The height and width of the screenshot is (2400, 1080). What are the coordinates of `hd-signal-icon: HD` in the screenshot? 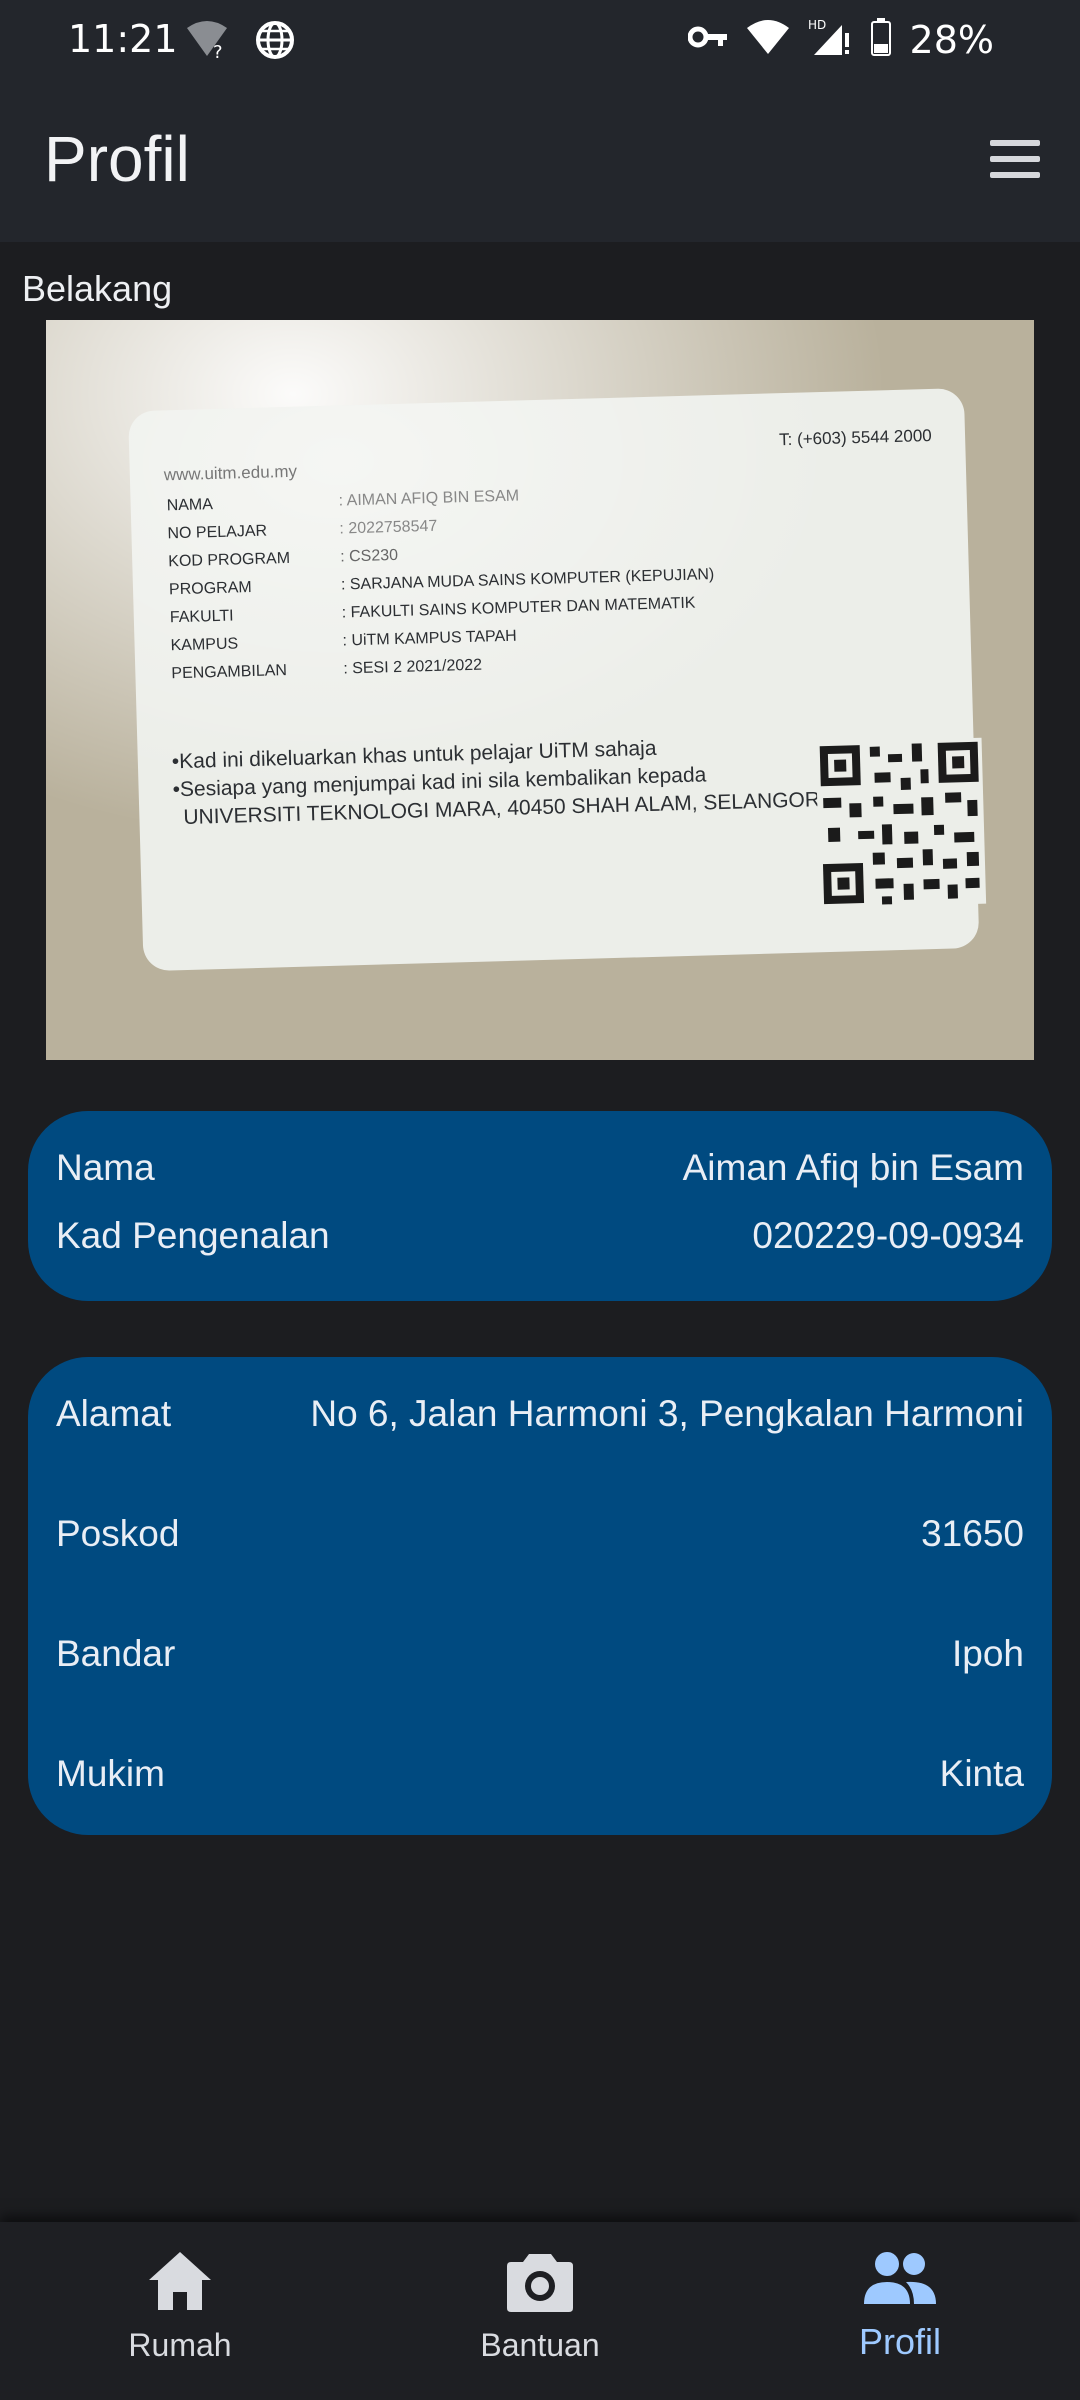 It's located at (830, 39).